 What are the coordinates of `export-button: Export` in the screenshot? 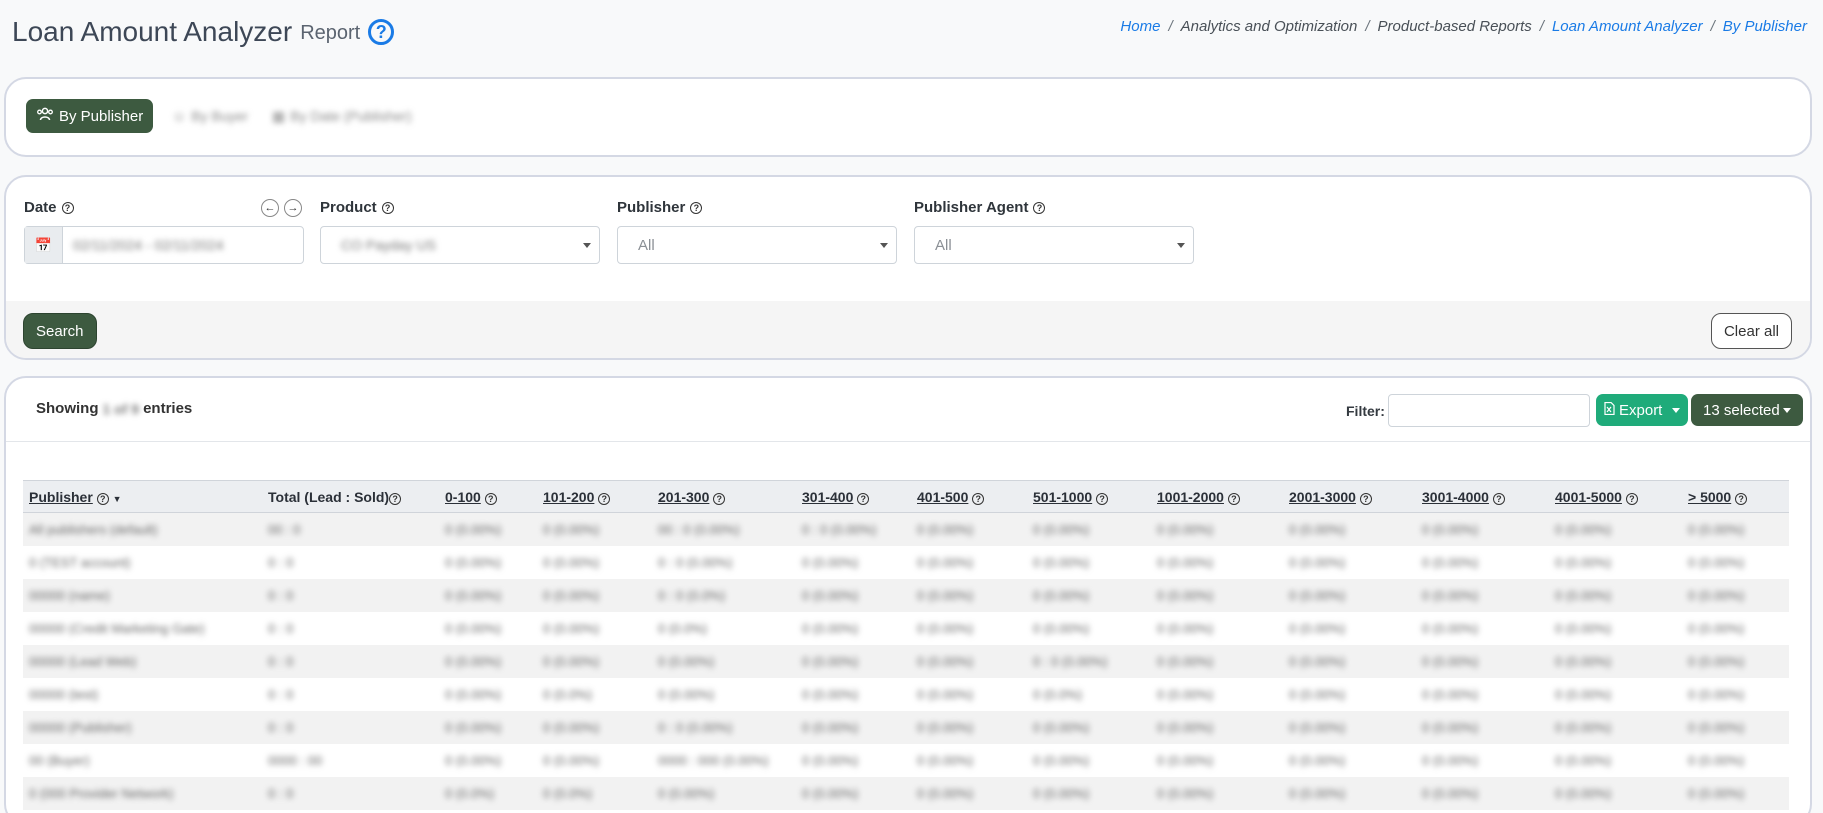 It's located at (1642, 410).